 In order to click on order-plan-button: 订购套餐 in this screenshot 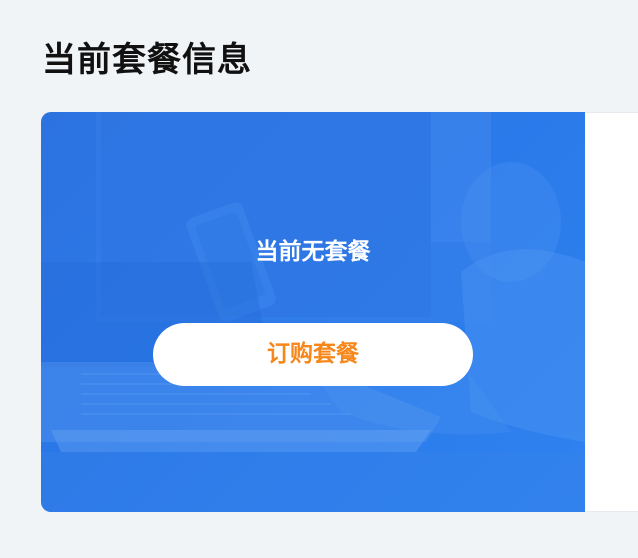, I will do `click(313, 354)`.